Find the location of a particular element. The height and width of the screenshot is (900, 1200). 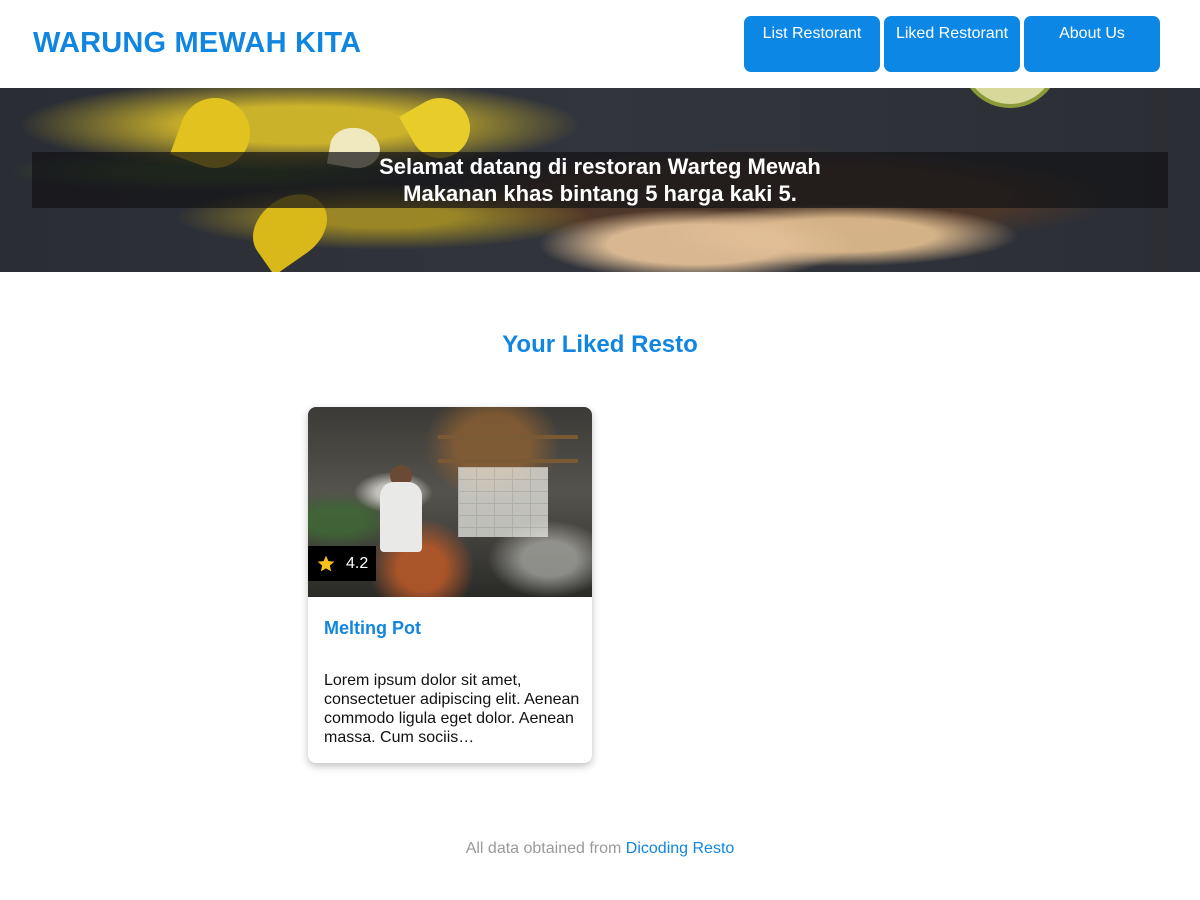

dicoding-resto-link: Dicoding Resto is located at coordinates (680, 848).